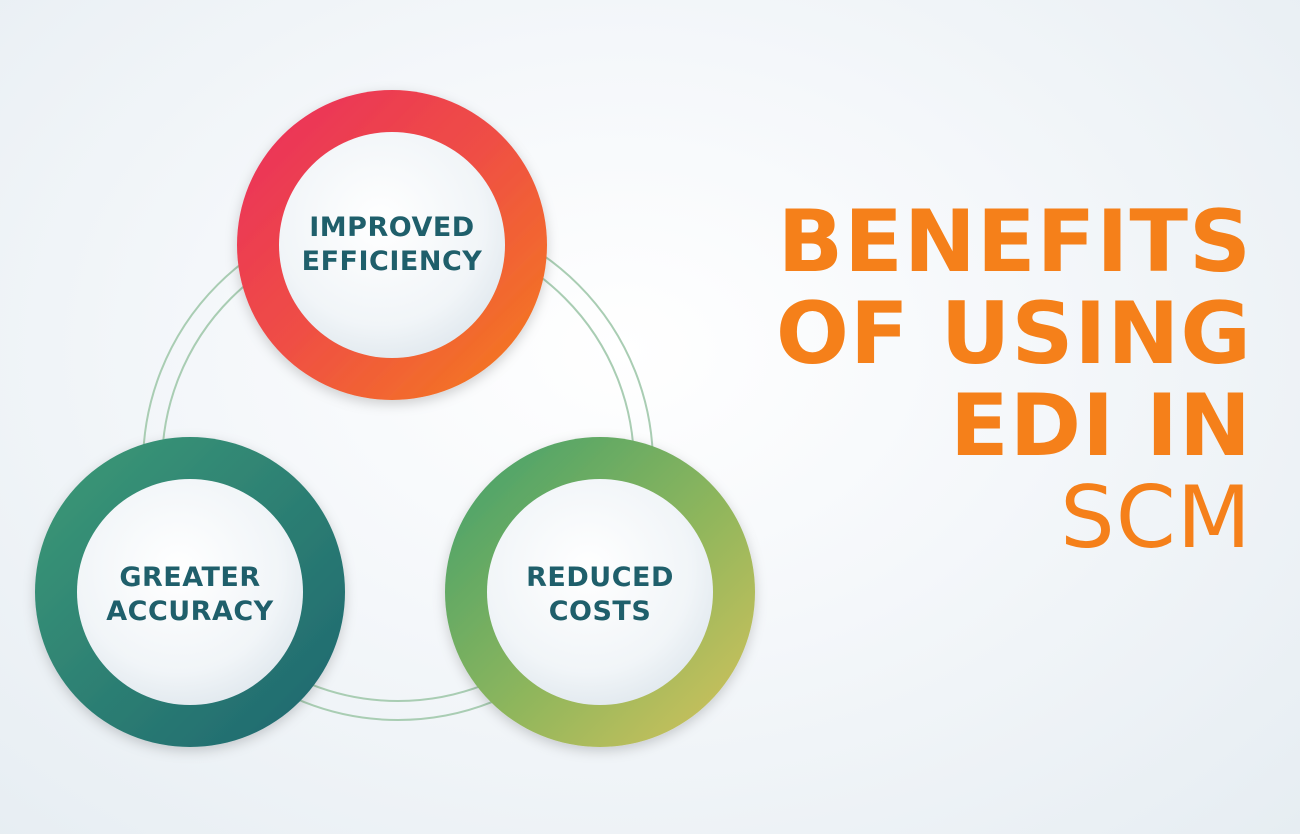 This screenshot has height=834, width=1300. What do you see at coordinates (1100, 426) in the screenshot?
I see `headline-line-3: EDI IN` at bounding box center [1100, 426].